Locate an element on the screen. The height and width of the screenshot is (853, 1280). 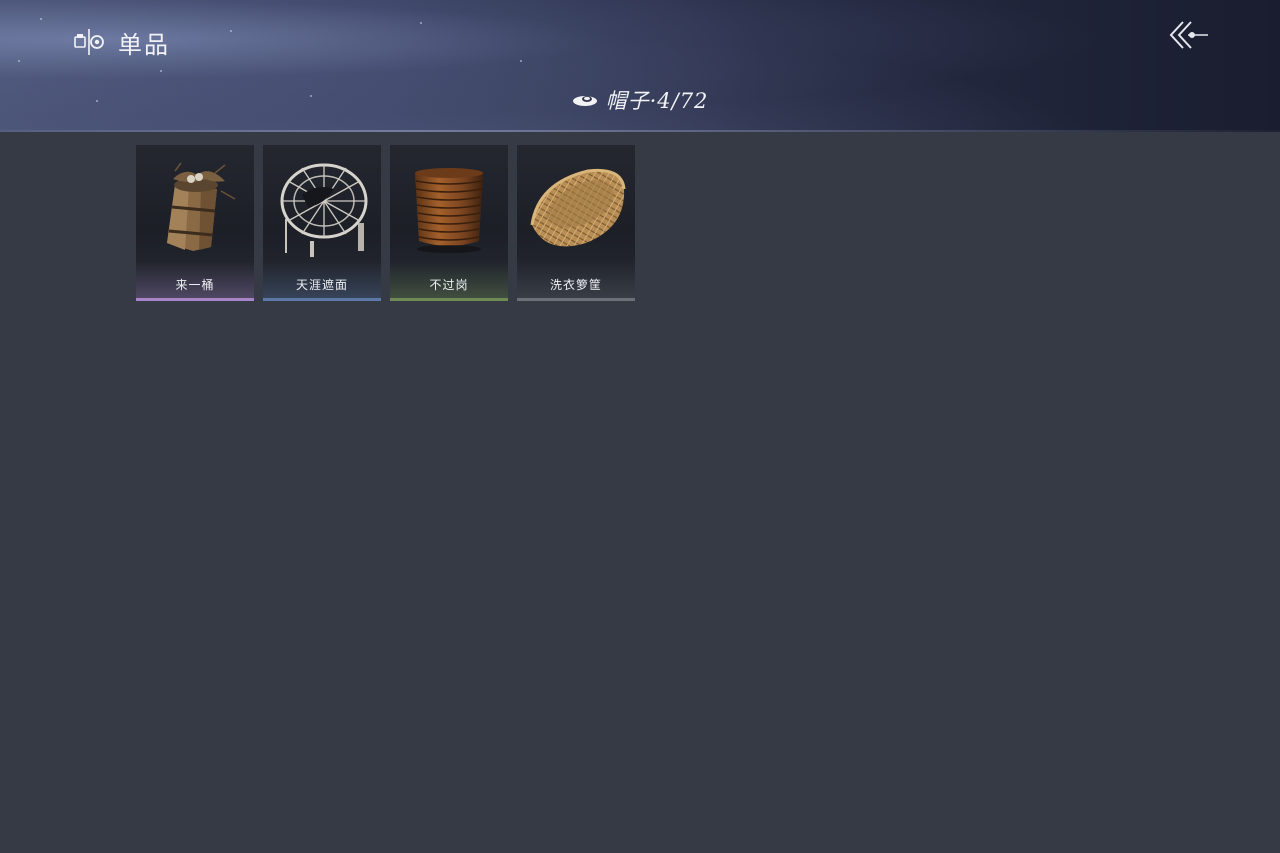
category-label: 帽子·4/72 is located at coordinates (657, 101).